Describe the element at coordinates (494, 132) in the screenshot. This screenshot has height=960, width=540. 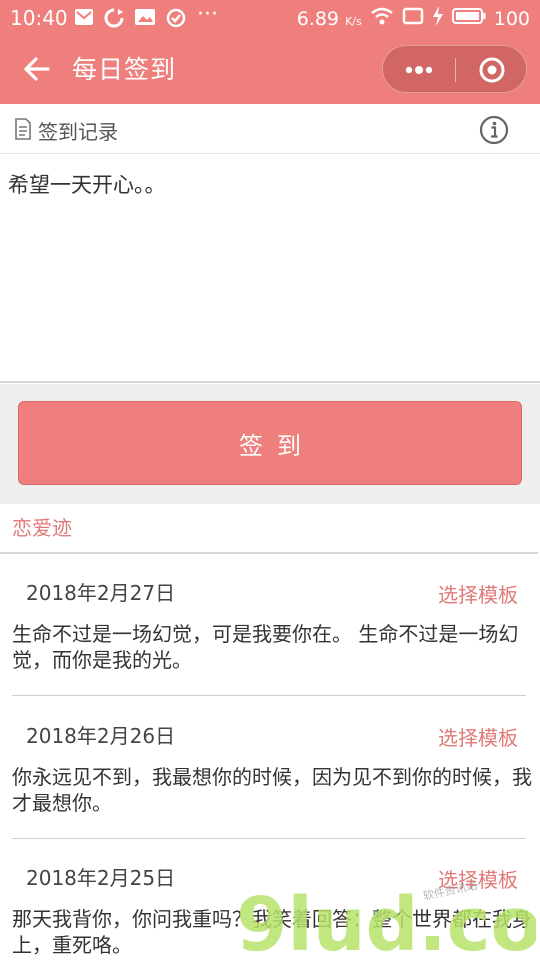
I see `info-icon` at that location.